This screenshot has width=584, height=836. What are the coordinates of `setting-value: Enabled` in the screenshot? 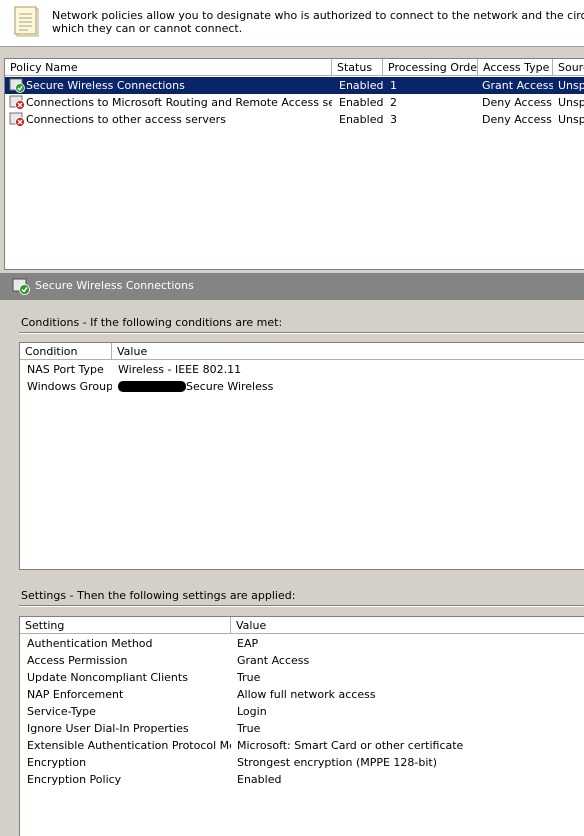 It's located at (259, 779).